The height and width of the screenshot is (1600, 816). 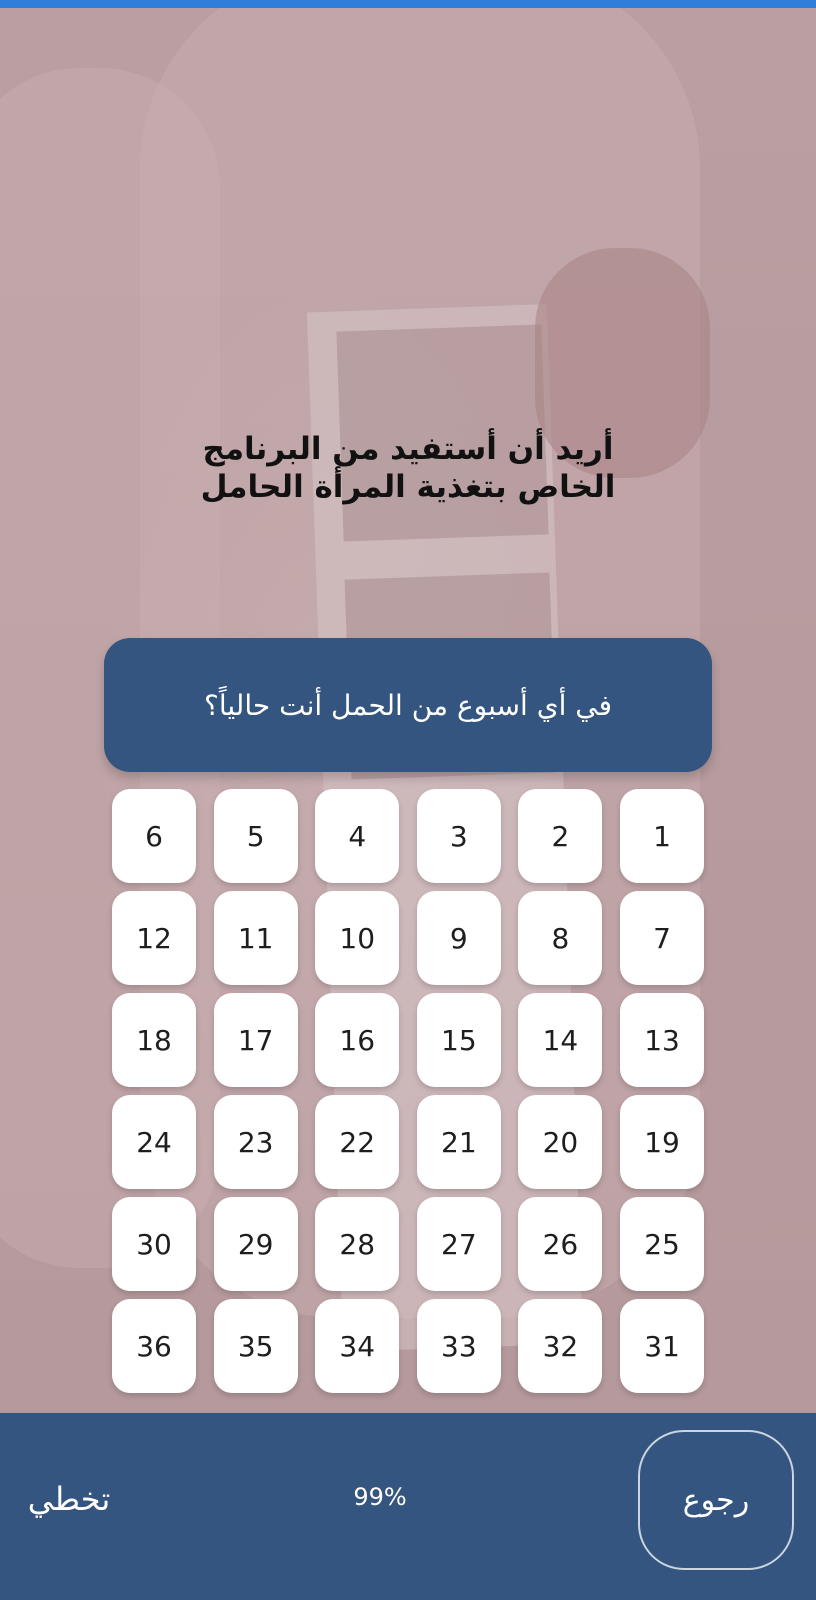 I want to click on question-banner: في أي أسبوع من الحمل أنت حالياً؟, so click(x=408, y=705).